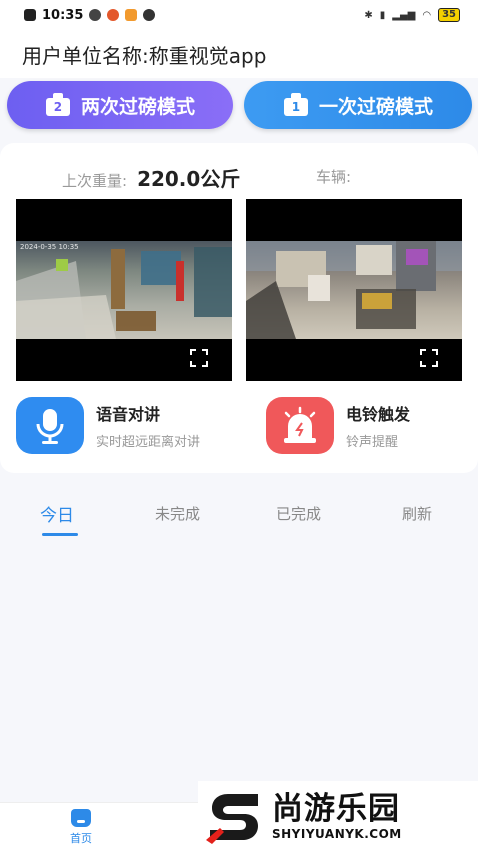 The image size is (478, 850). What do you see at coordinates (144, 55) in the screenshot?
I see `unit-name: 用户单位名称:称重视觉app` at bounding box center [144, 55].